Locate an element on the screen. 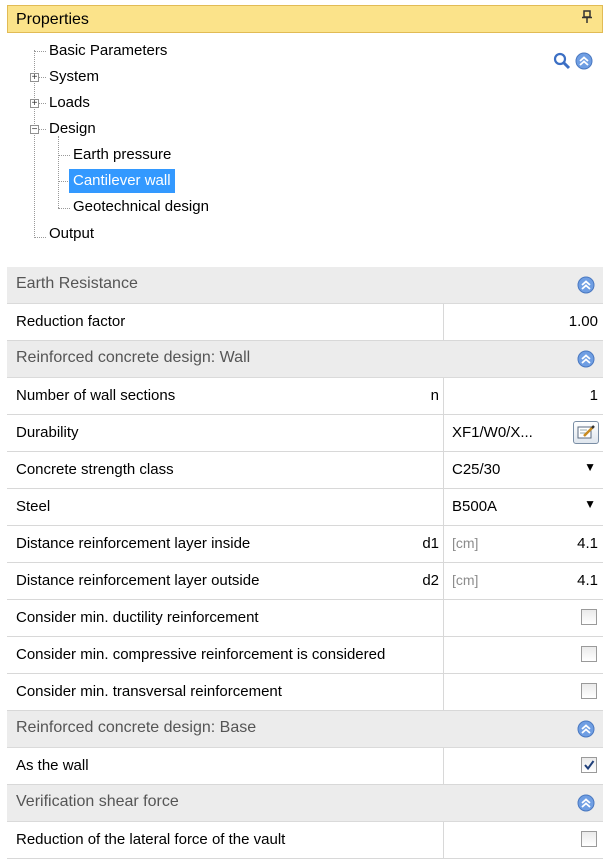 Image resolution: width=608 pixels, height=859 pixels. collapse-design-icon: − is located at coordinates (34, 130).